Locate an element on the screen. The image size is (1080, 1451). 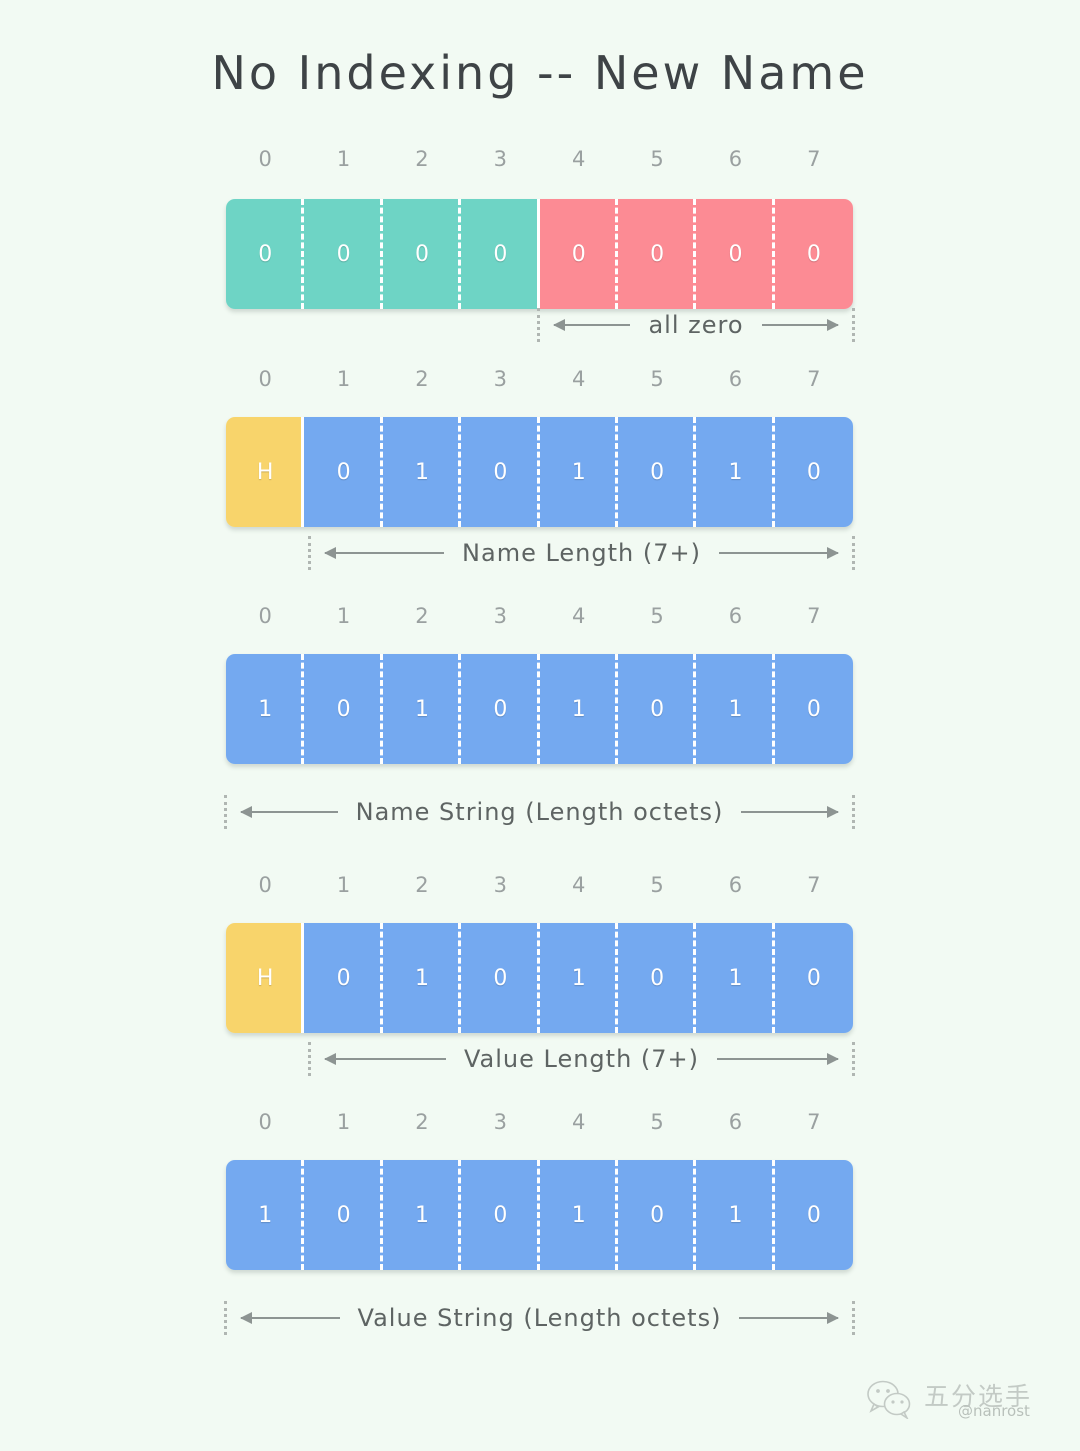
bit-ruler-row-2: 0 1 2 3 4 5 6 7 is located at coordinates (539, 379).